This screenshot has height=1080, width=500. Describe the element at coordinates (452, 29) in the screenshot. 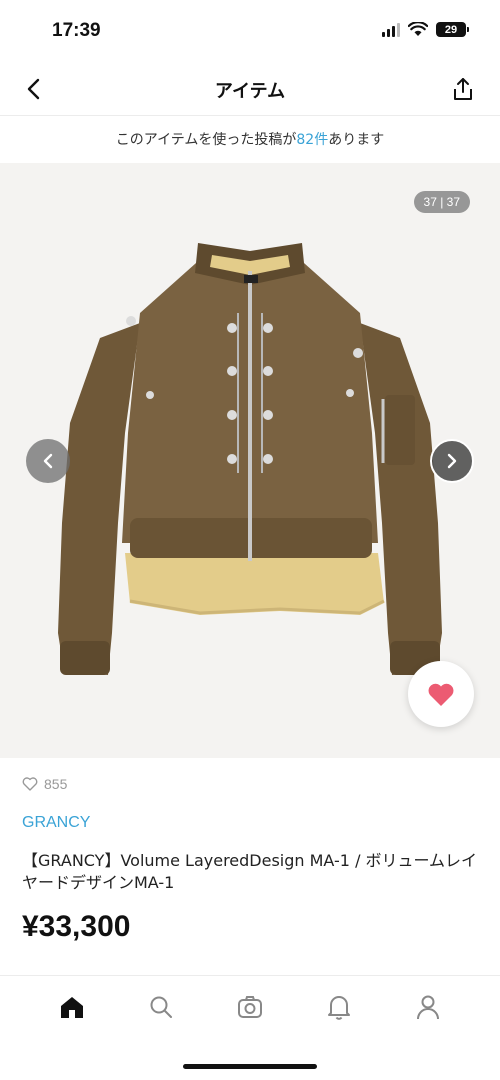

I see `battery-icon: 29` at that location.